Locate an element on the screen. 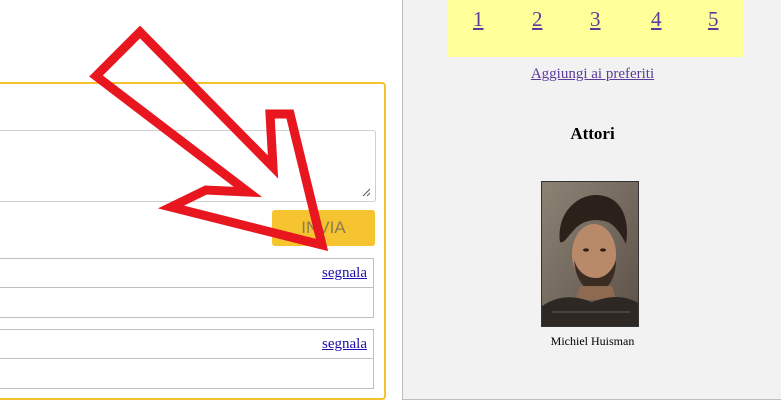  page-link-2: 2 is located at coordinates (537, 19).